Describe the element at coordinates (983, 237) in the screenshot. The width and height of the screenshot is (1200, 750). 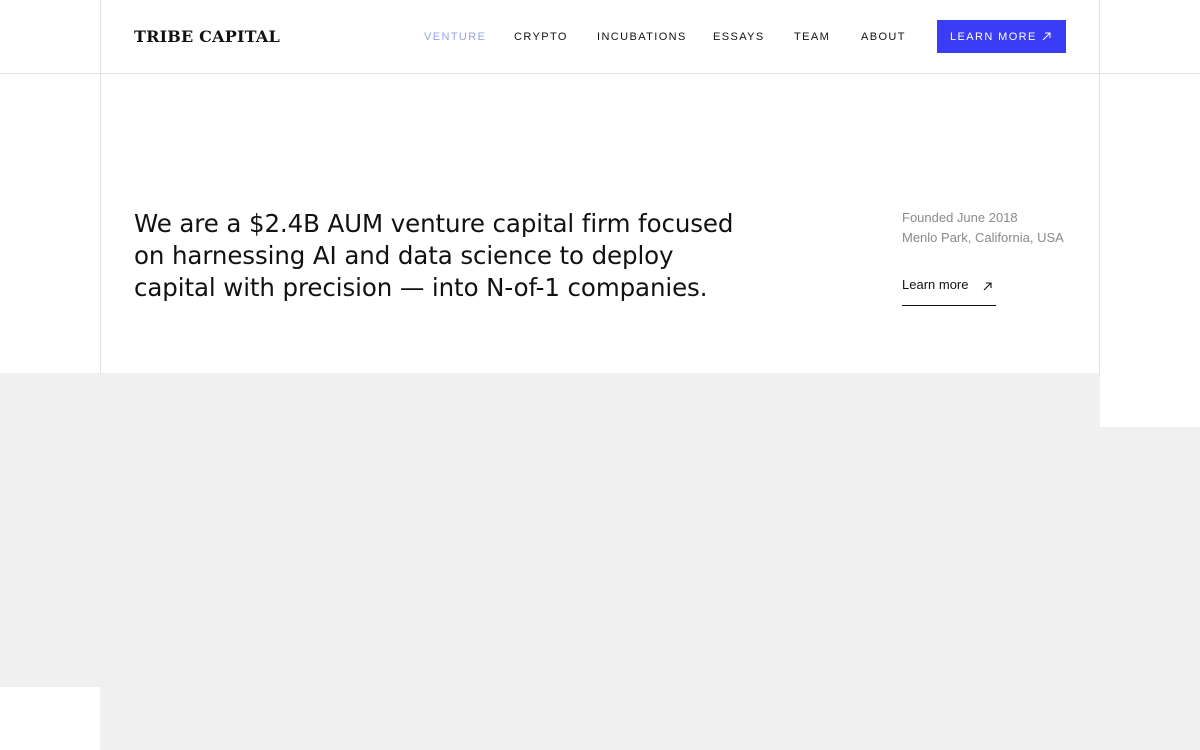
I see `location: Menlo Park, California, USA` at that location.